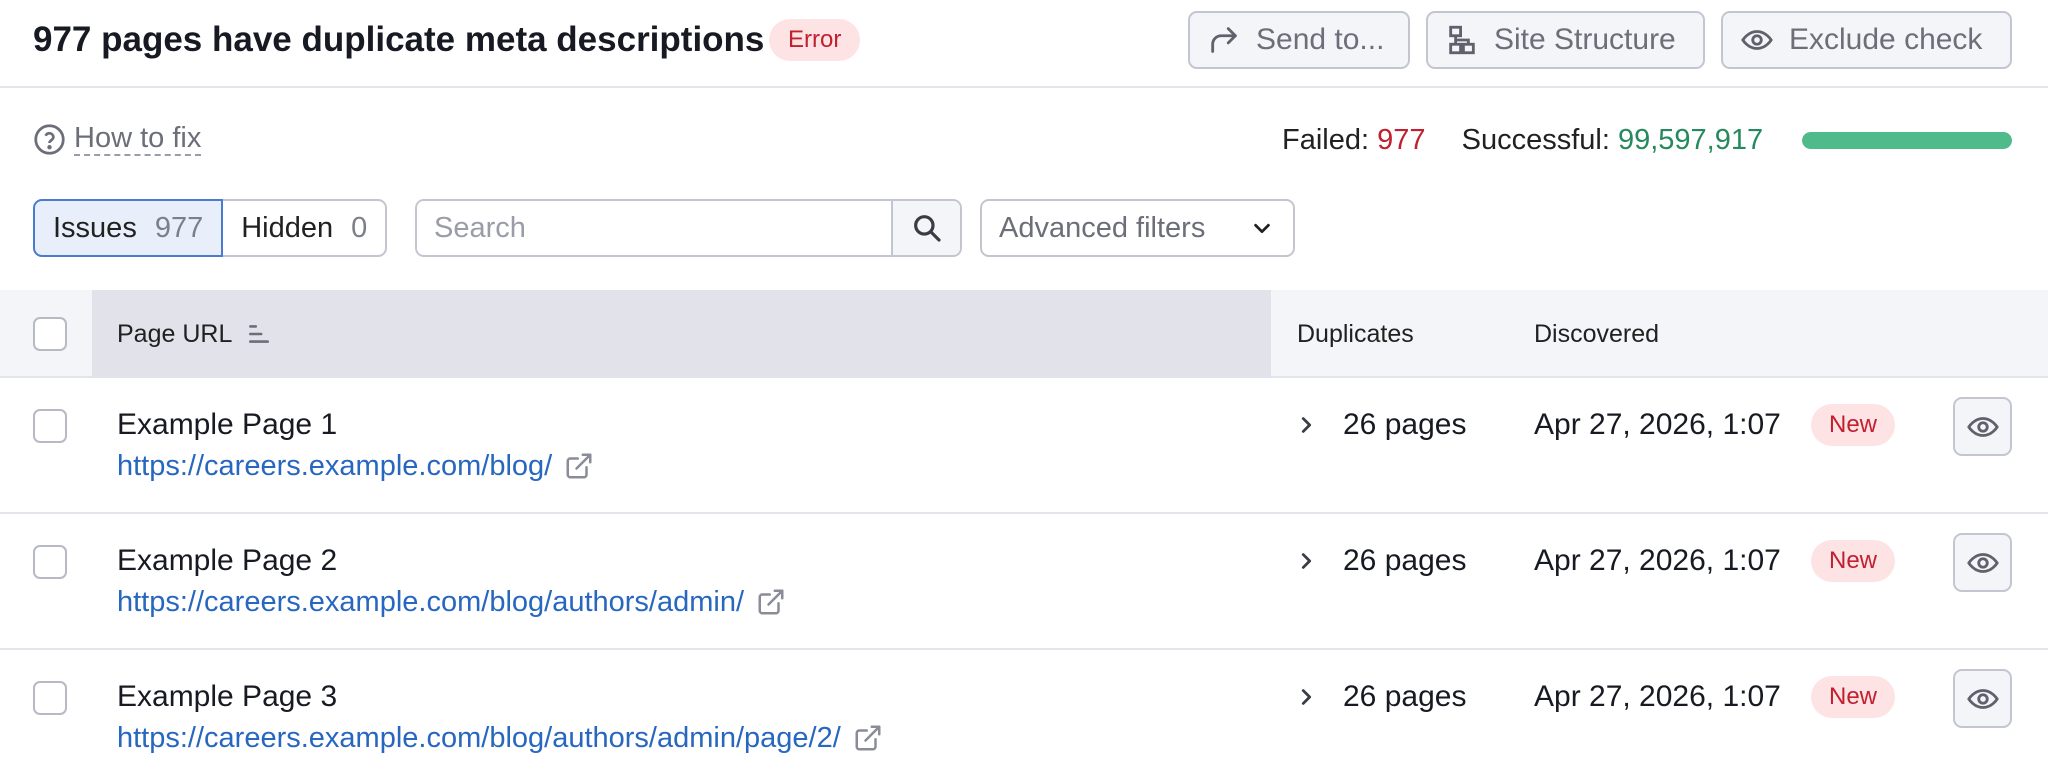  Describe the element at coordinates (179, 228) in the screenshot. I see `tab-issues-count: 977` at that location.